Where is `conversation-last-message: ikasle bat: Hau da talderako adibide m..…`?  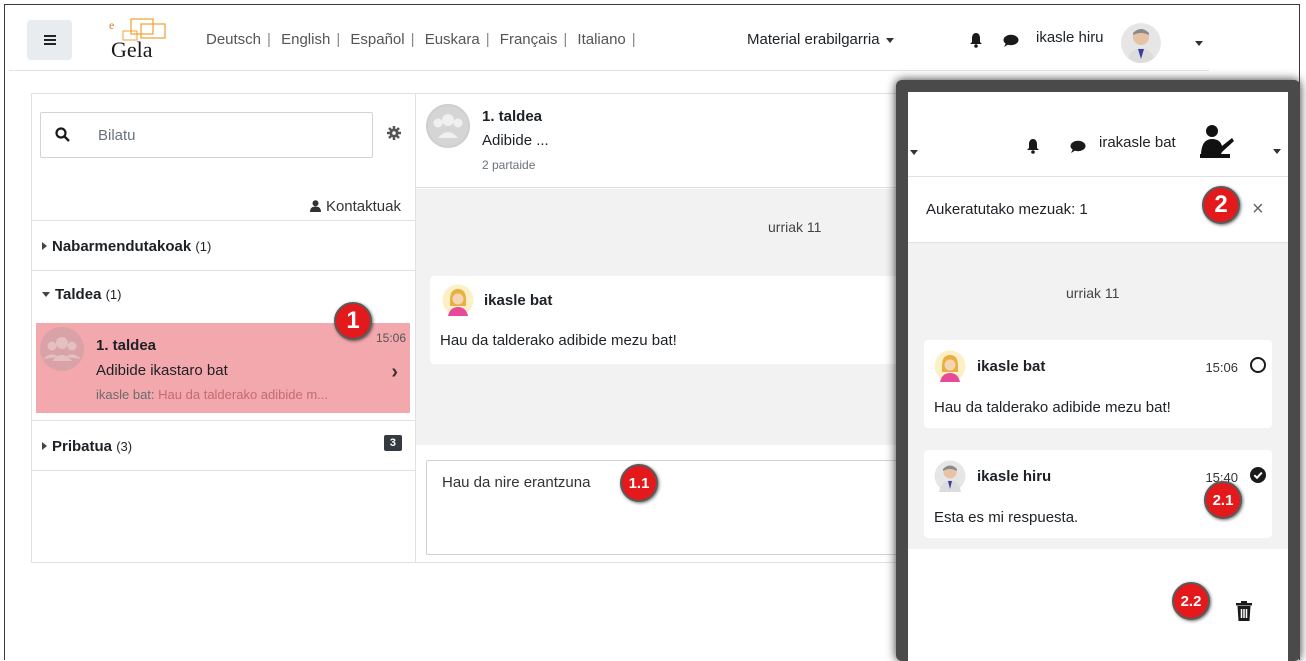
conversation-last-message: ikasle bat: Hau da talderako adibide m..… is located at coordinates (212, 394).